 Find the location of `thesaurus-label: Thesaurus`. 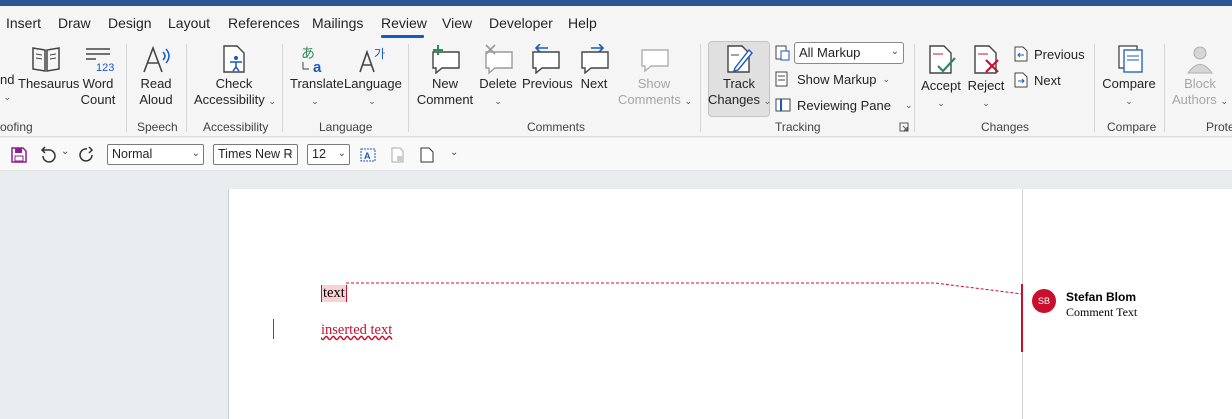

thesaurus-label: Thesaurus is located at coordinates (49, 83).